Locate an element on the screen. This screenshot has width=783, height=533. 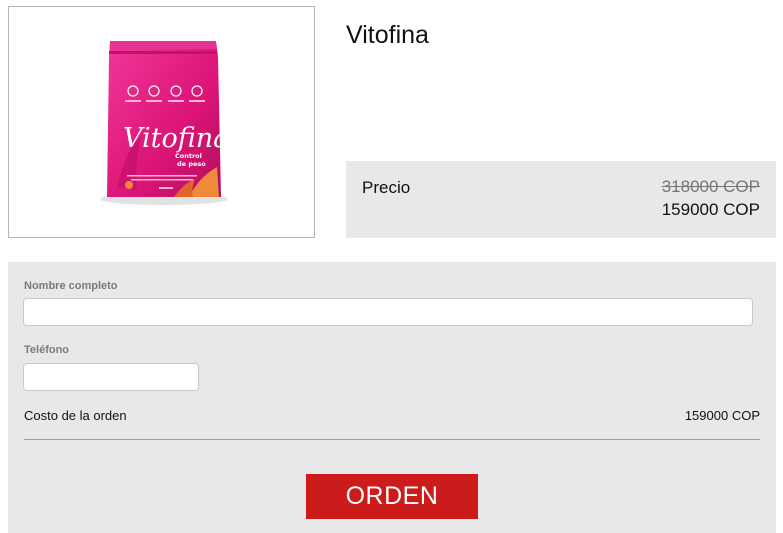
pouch-brand-text: Vitofina is located at coordinates (176, 138).